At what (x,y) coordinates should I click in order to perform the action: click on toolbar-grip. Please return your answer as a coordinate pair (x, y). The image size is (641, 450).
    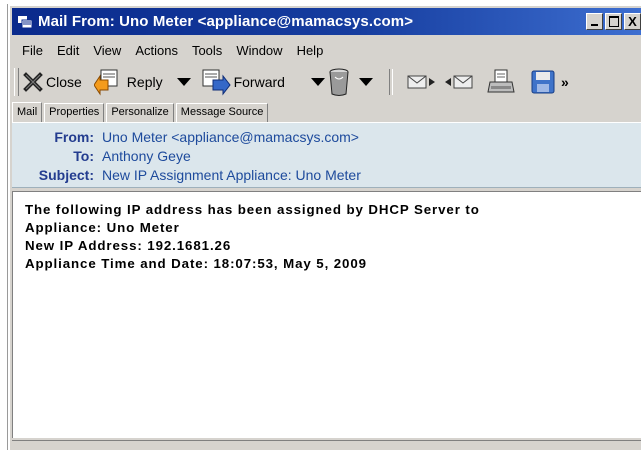
    Looking at the image, I should click on (16, 82).